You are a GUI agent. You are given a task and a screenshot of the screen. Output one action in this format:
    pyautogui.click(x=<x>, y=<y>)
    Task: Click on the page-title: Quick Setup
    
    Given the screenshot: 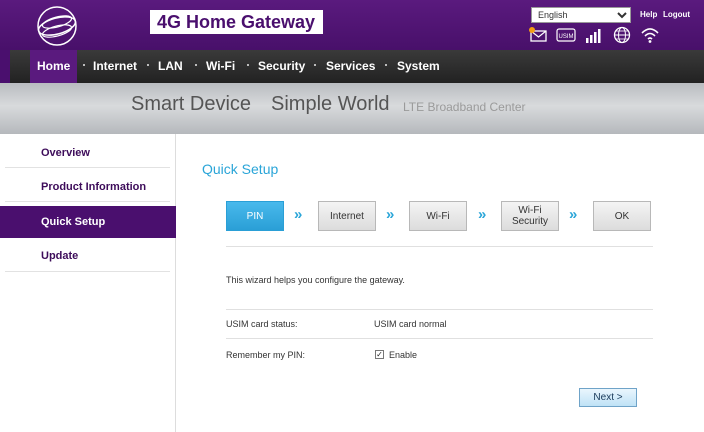 What is the action you would take?
    pyautogui.click(x=240, y=169)
    